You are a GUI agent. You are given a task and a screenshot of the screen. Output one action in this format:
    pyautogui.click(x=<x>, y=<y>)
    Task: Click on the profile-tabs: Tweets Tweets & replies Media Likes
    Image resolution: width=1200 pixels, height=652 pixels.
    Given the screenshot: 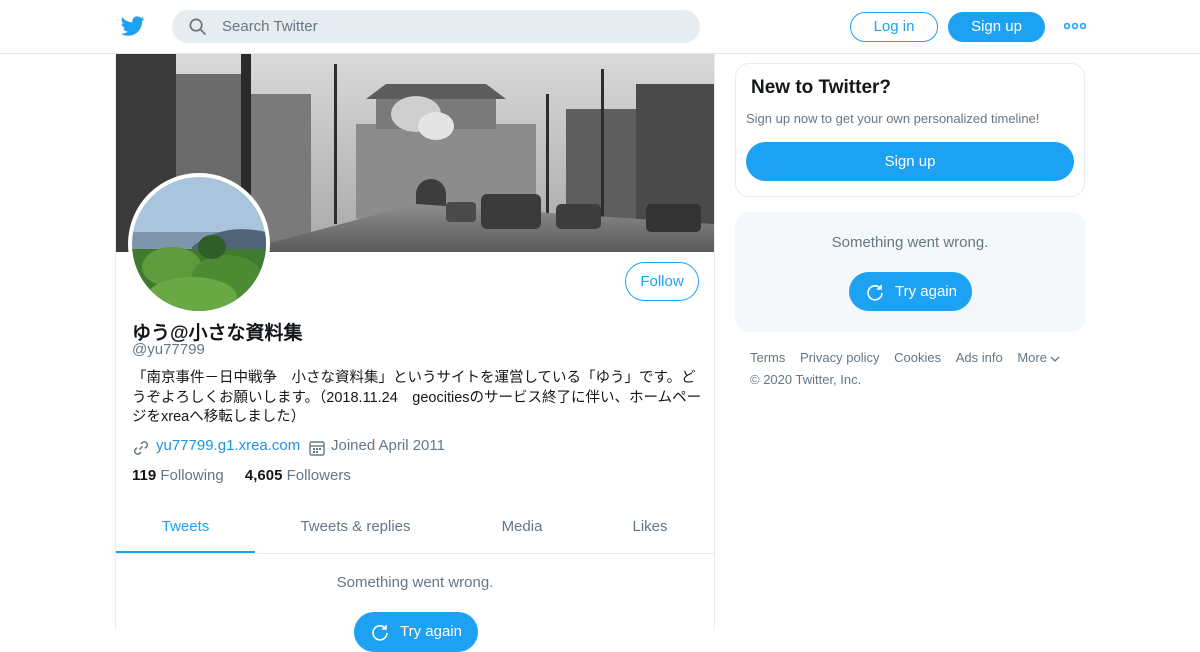 What is the action you would take?
    pyautogui.click(x=415, y=530)
    